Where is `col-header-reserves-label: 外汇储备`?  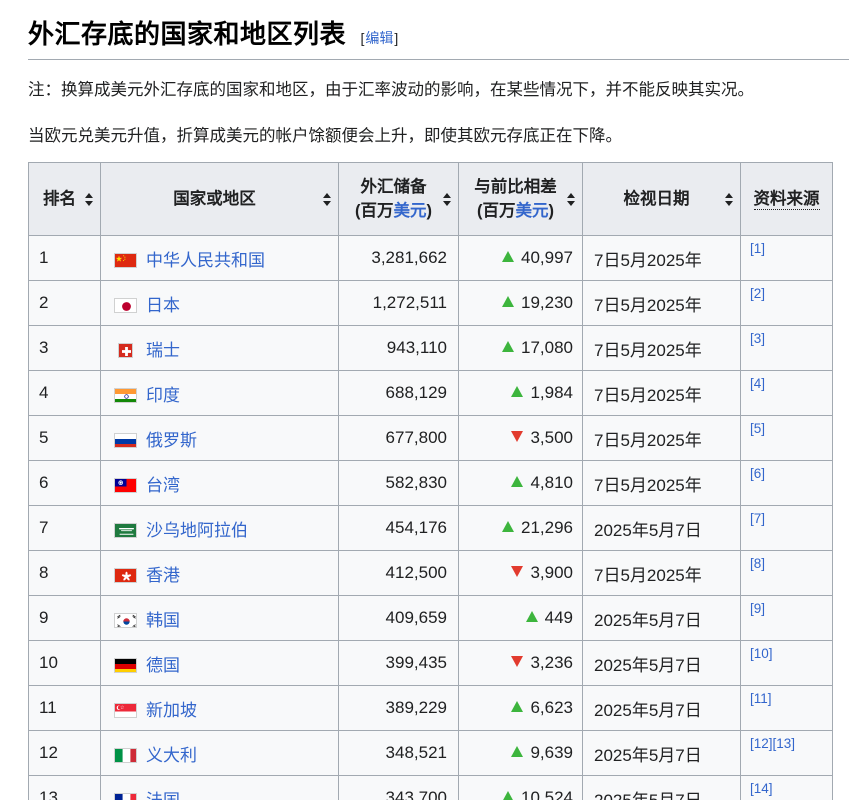 col-header-reserves-label: 外汇储备 is located at coordinates (393, 187).